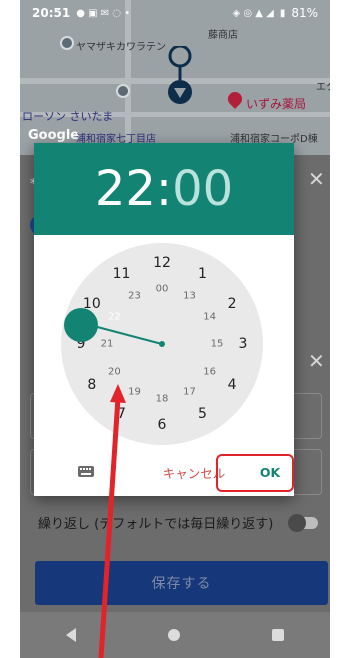 This screenshot has height=658, width=342. What do you see at coordinates (162, 425) in the screenshot?
I see `clock-number-6: 6` at bounding box center [162, 425].